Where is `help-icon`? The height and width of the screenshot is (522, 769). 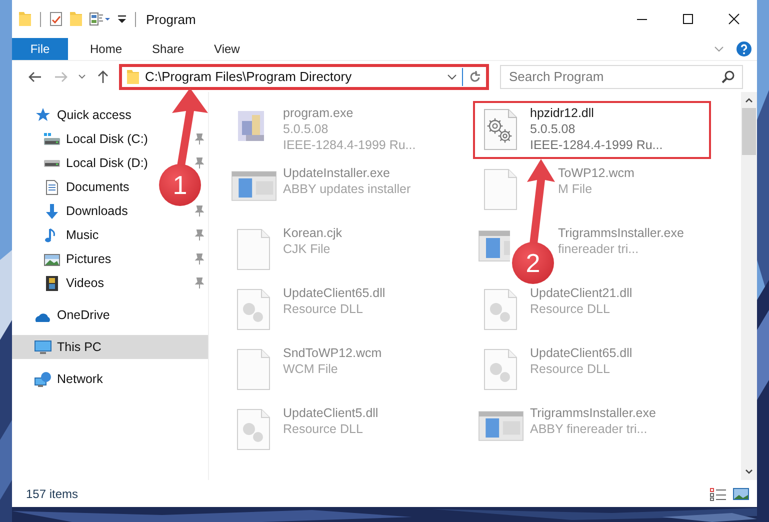
help-icon is located at coordinates (744, 49).